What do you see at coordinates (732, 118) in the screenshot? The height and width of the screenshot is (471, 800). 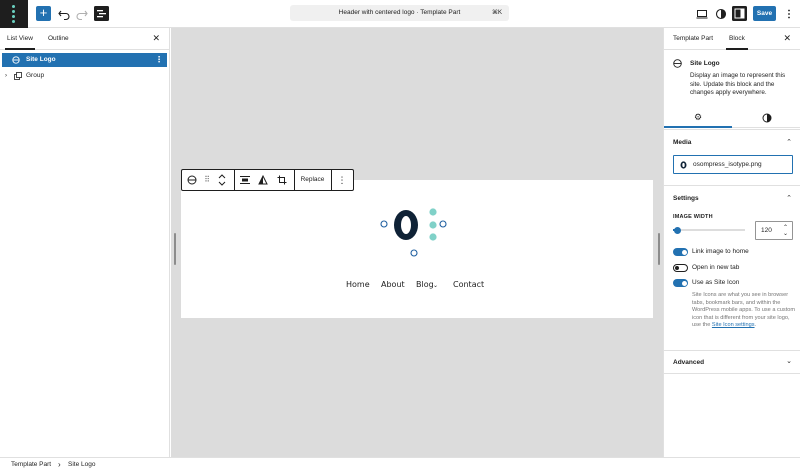 I see `inspector-tabs: ⚙` at bounding box center [732, 118].